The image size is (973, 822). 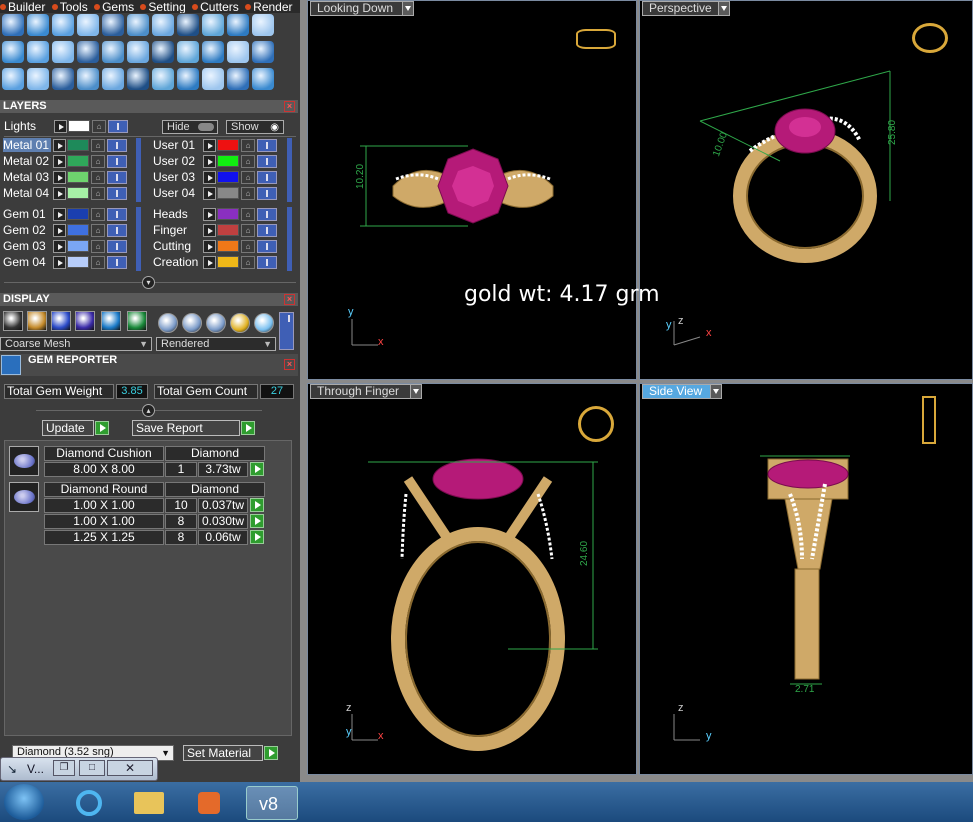 What do you see at coordinates (272, 803) in the screenshot?
I see `taskbar-app-button: v8` at bounding box center [272, 803].